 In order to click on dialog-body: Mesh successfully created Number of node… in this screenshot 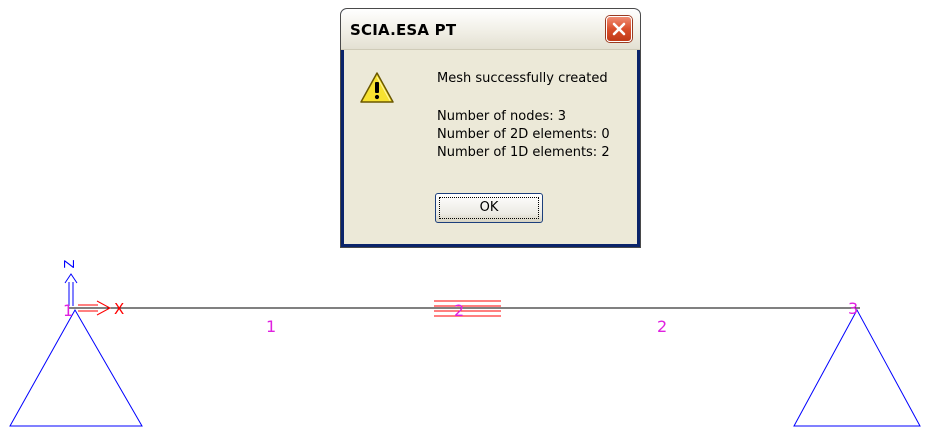, I will do `click(490, 147)`.